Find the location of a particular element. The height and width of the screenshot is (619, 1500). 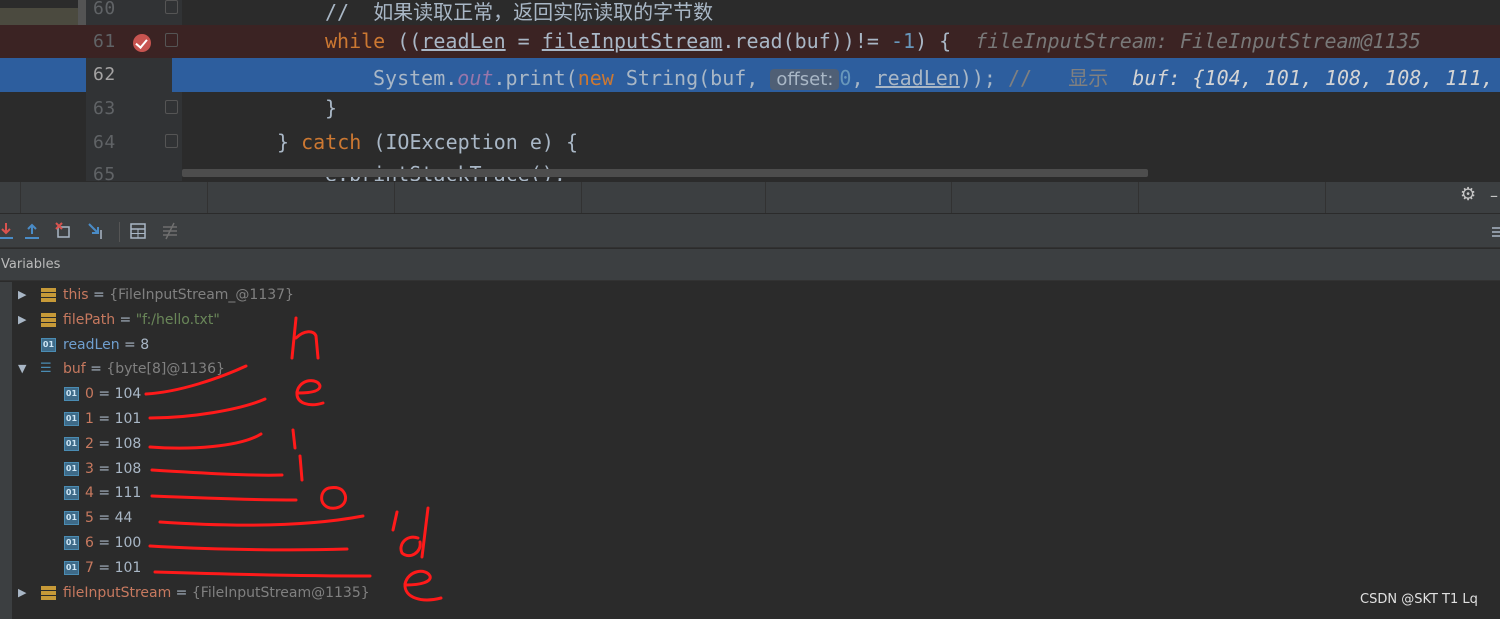

drop-frame-icon is located at coordinates (64, 231).